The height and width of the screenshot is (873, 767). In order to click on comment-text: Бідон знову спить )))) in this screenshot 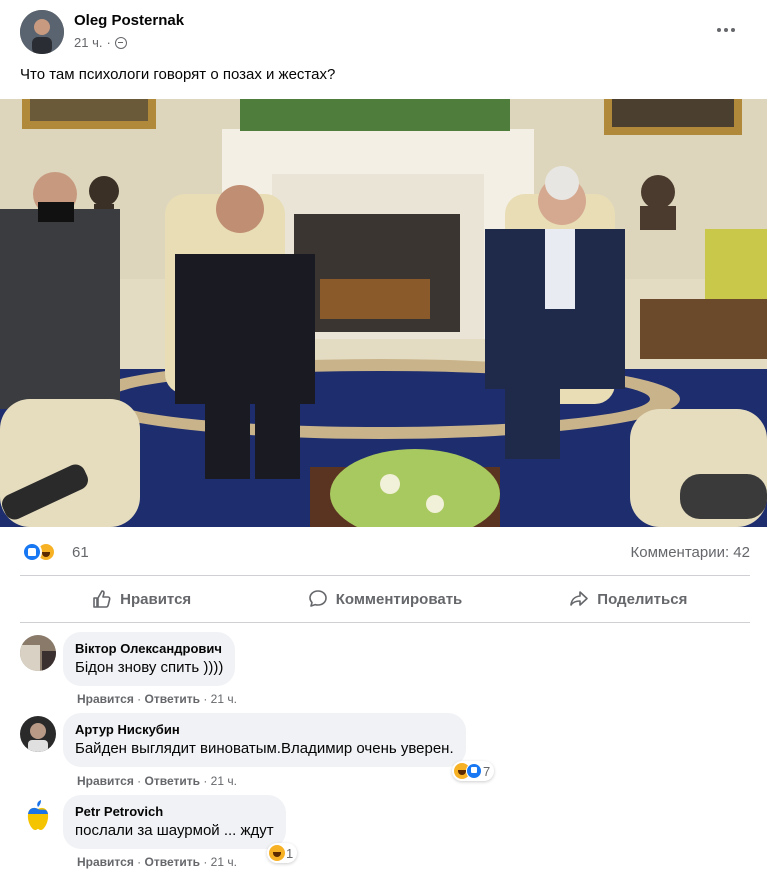, I will do `click(149, 667)`.